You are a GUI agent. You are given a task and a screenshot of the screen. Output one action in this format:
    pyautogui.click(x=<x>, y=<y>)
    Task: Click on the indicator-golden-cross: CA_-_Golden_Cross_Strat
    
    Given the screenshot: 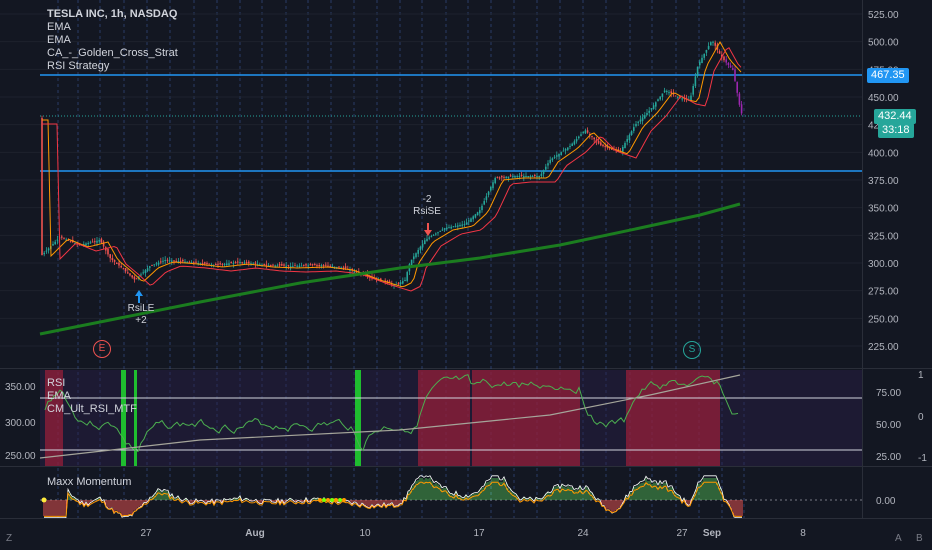 What is the action you would take?
    pyautogui.click(x=112, y=53)
    